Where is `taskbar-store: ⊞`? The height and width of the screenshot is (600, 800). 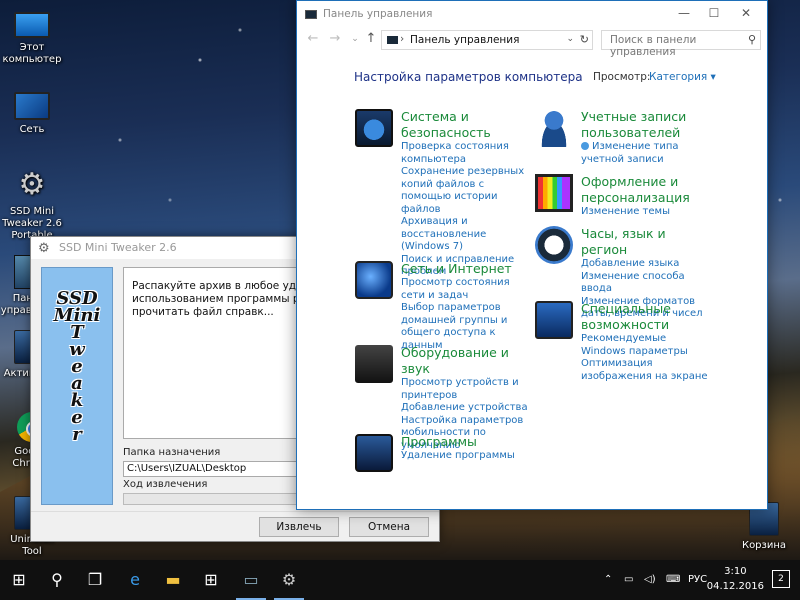 taskbar-store: ⊞ is located at coordinates (211, 580).